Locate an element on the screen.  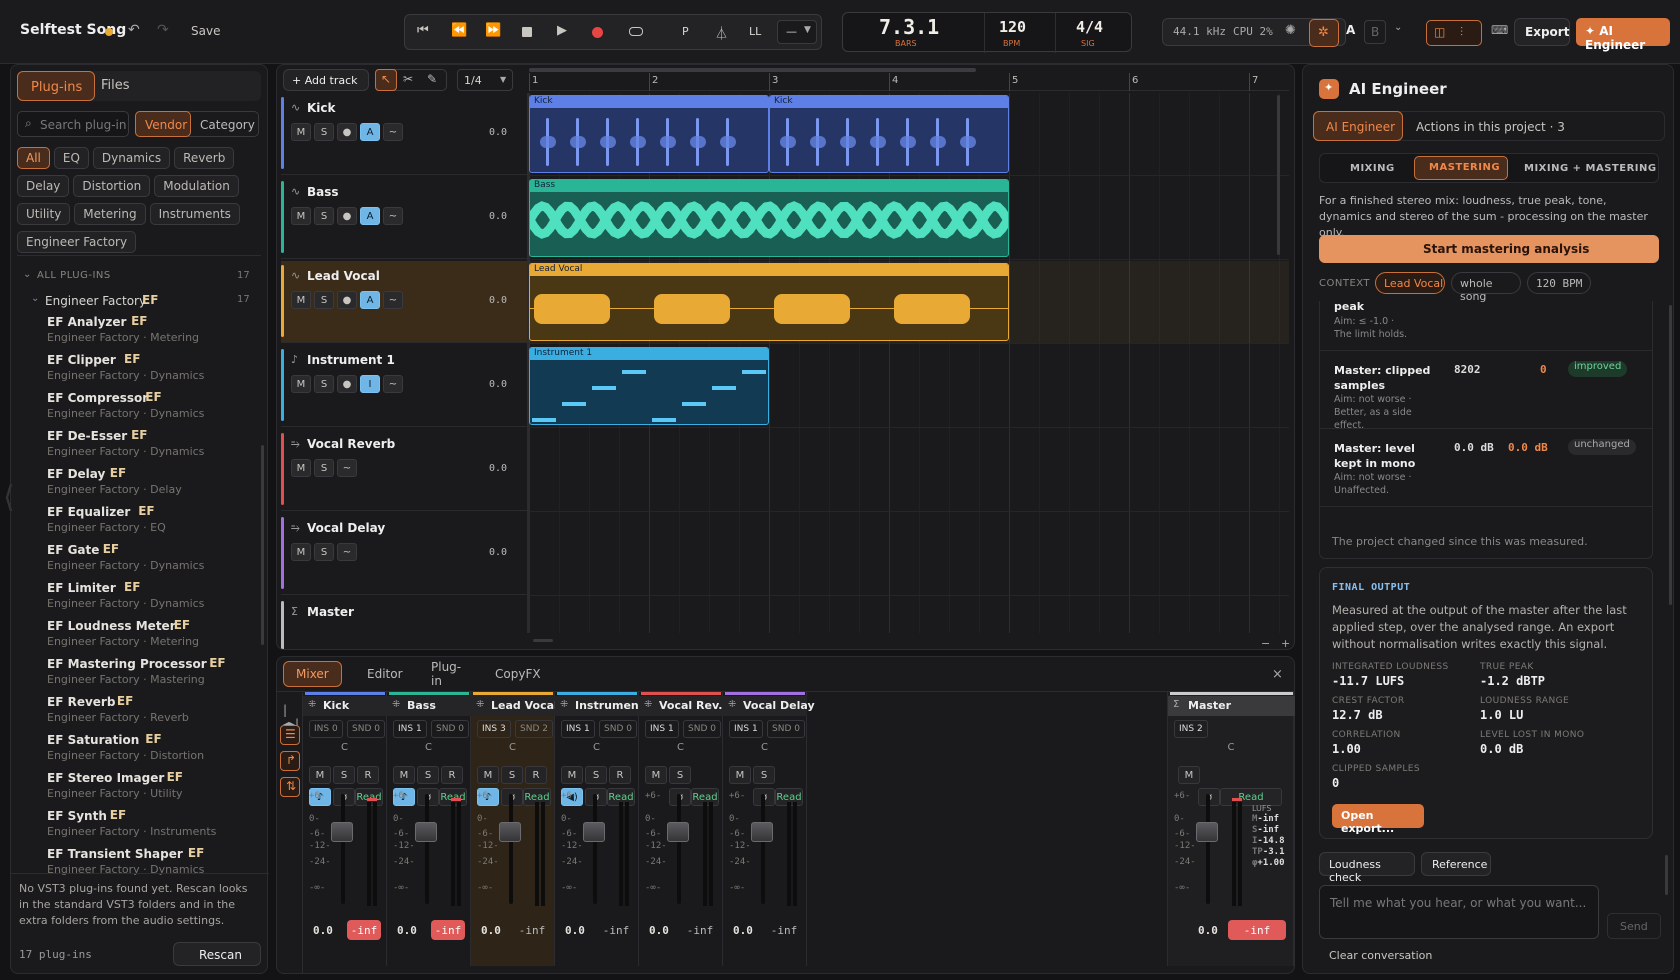
tab-mixer: Mixer is located at coordinates (312, 674).